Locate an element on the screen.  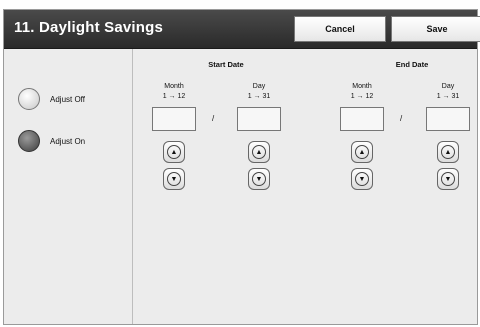
title-bar: 11. Daylight Savings Cancel Save is located at coordinates (242, 29).